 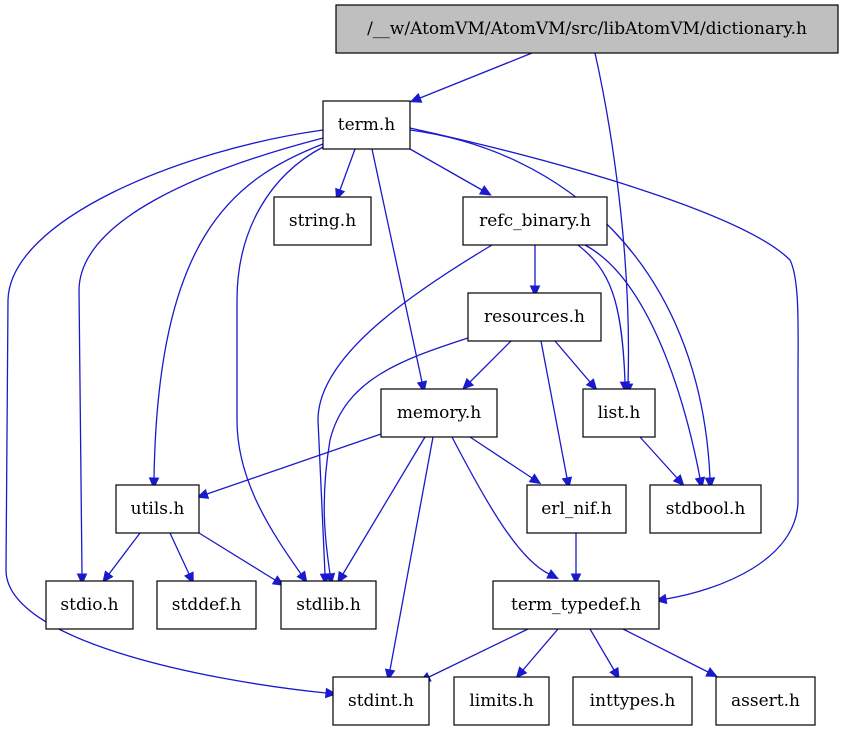 I want to click on node-list: list.h, so click(x=619, y=413).